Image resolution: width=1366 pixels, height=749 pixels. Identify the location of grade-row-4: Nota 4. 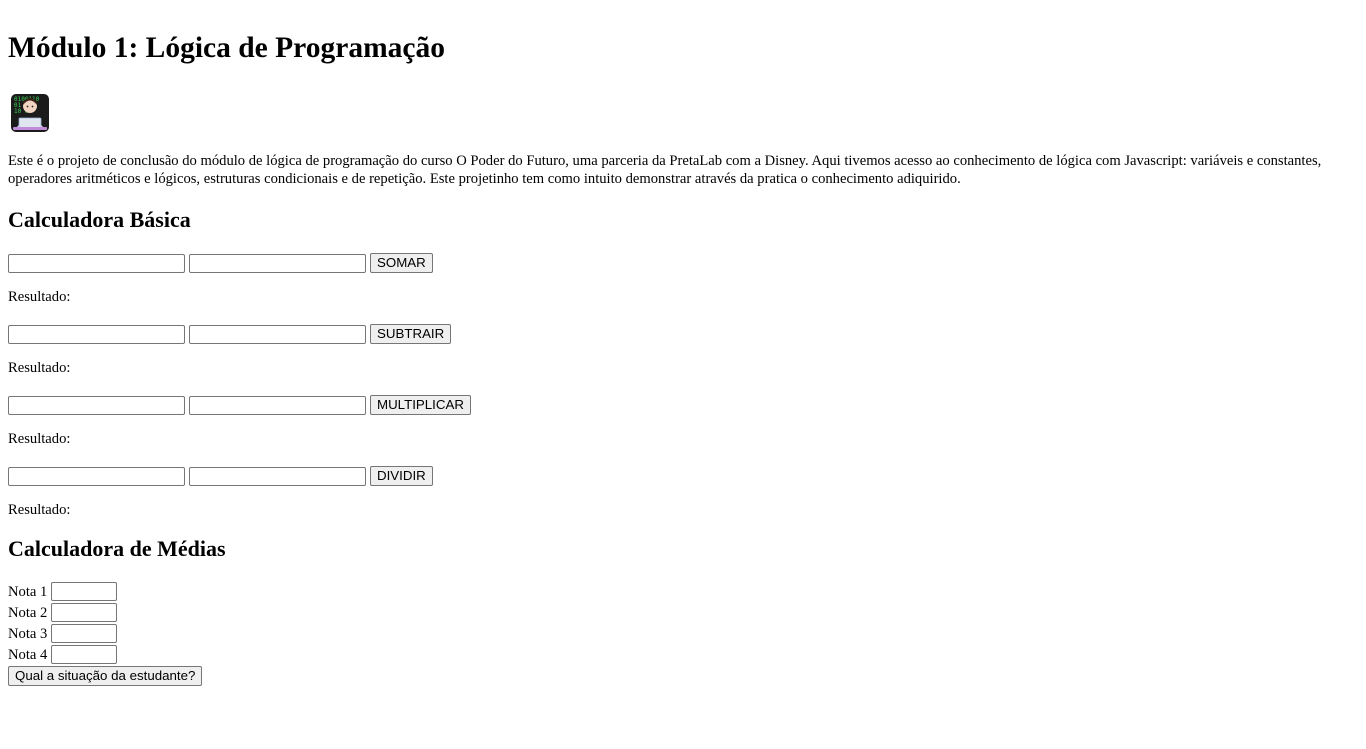
(683, 654).